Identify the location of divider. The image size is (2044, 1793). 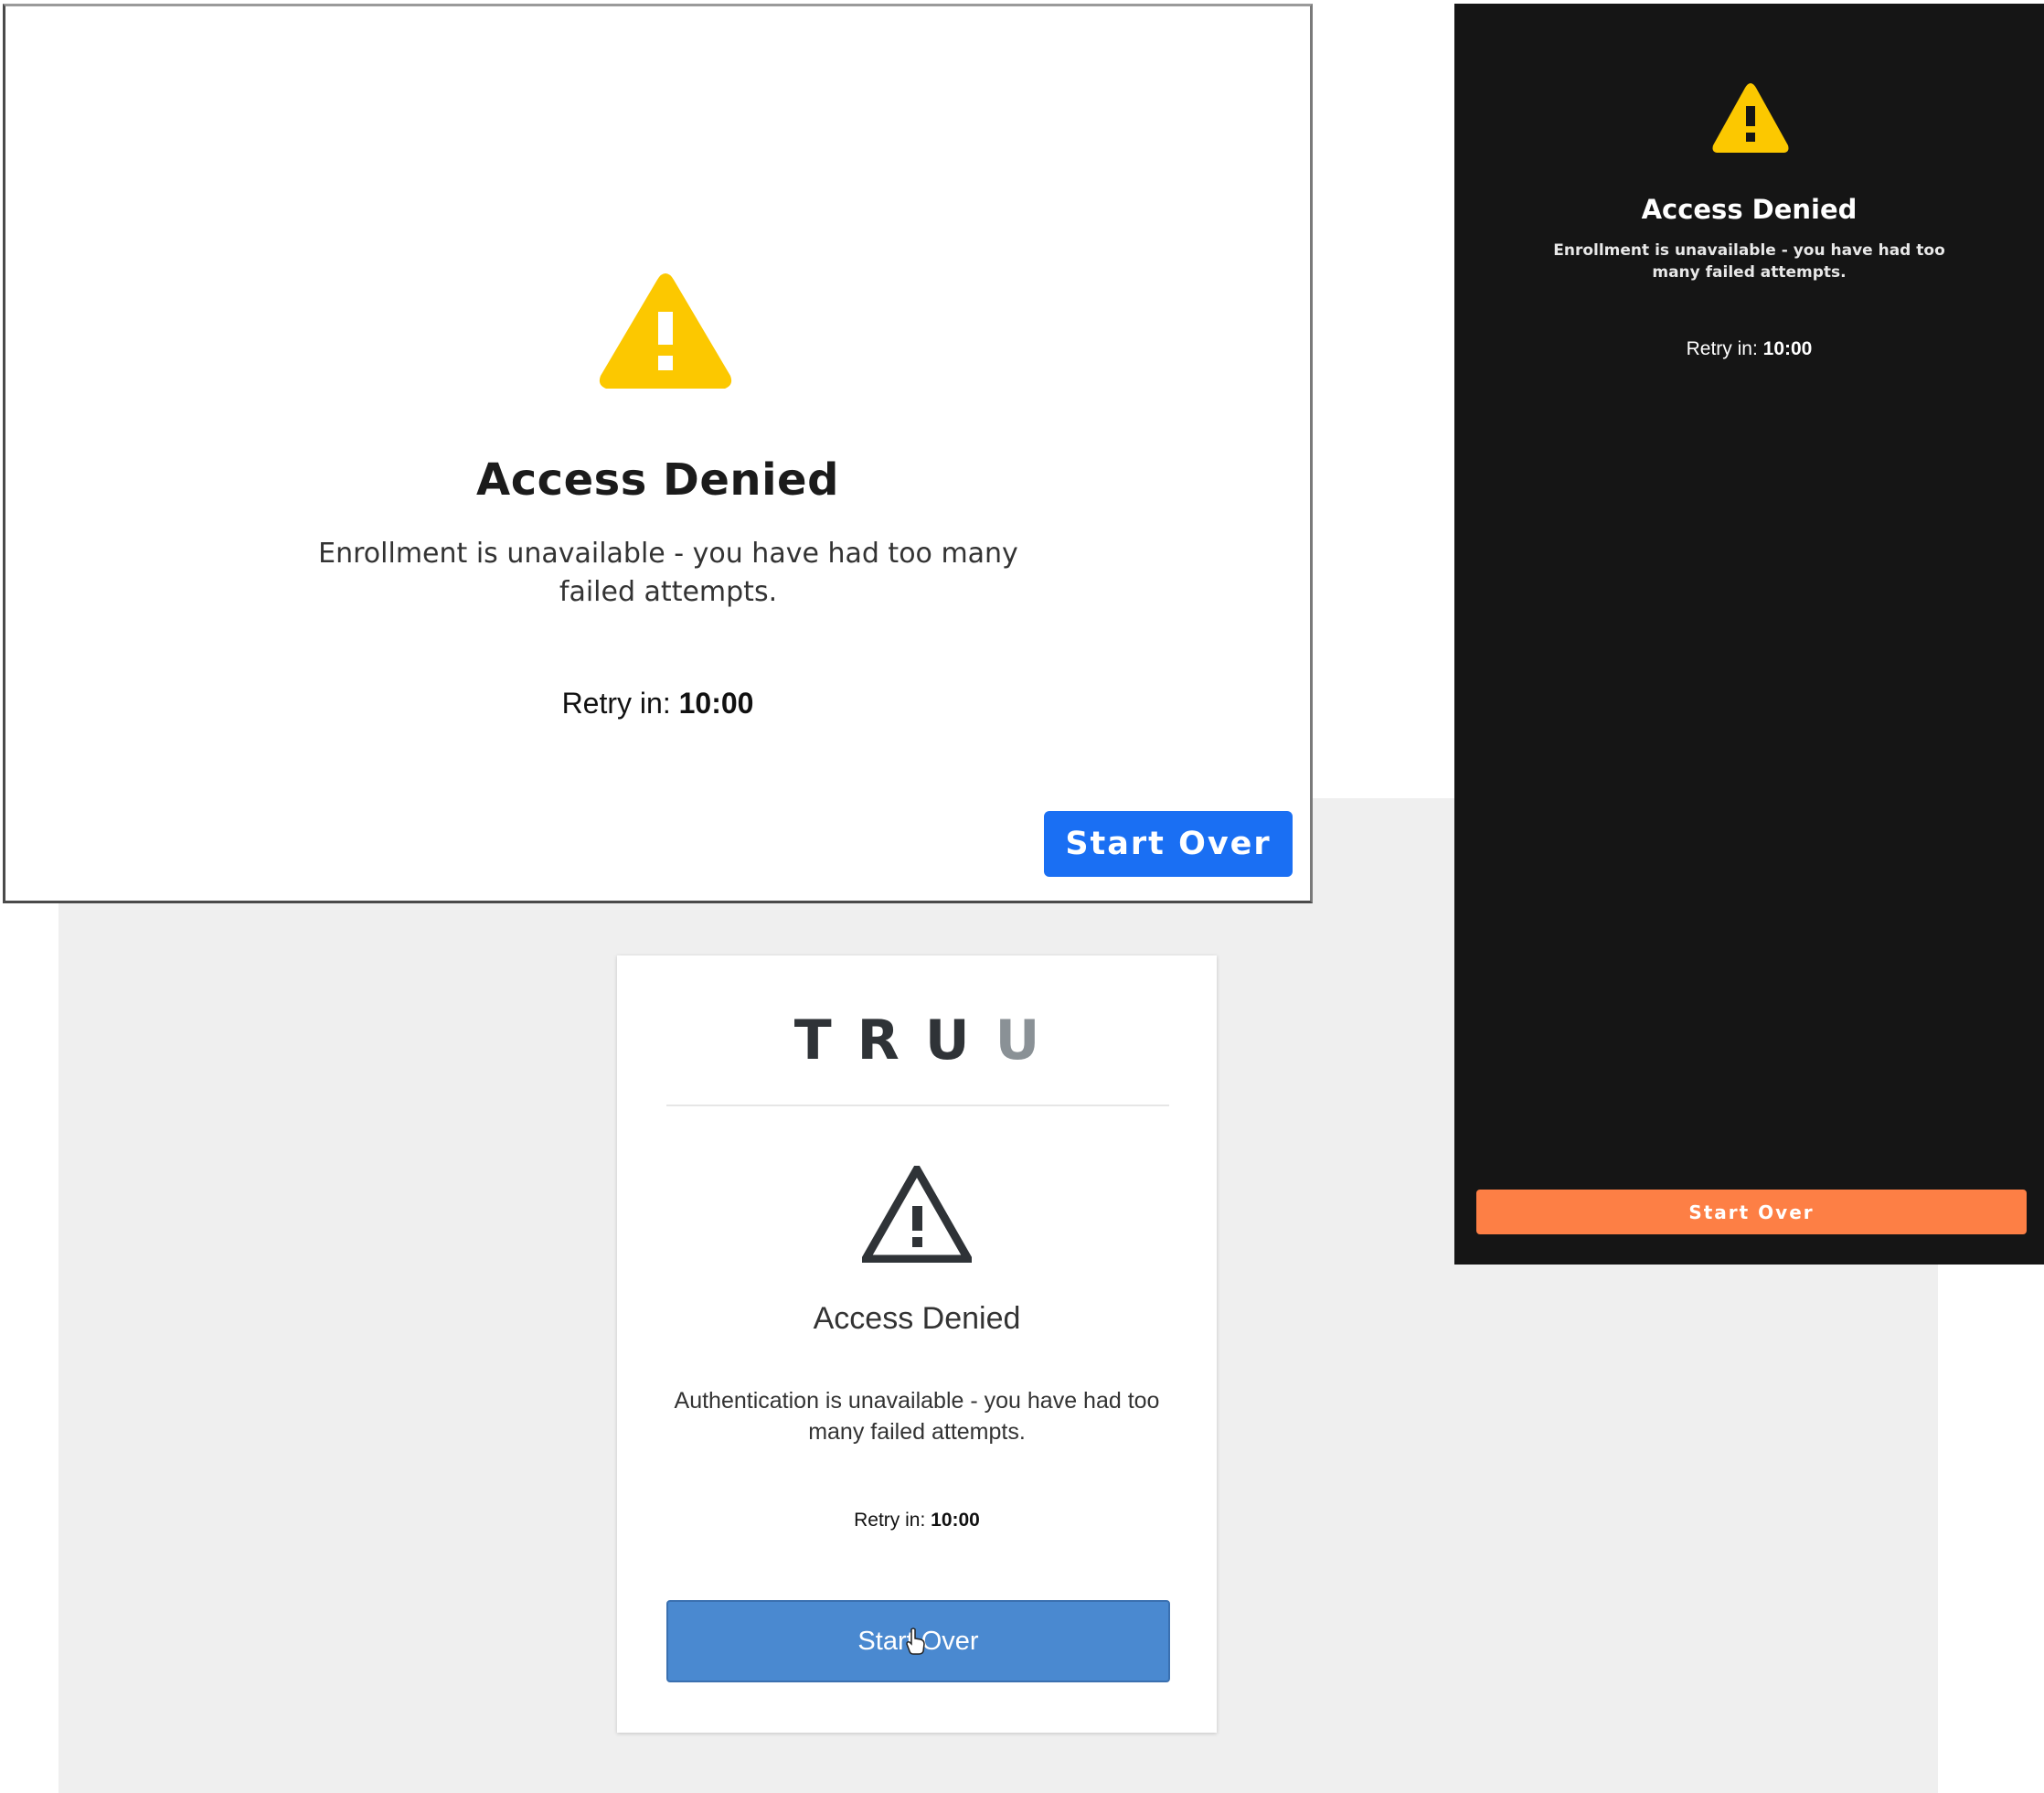
(917, 1105).